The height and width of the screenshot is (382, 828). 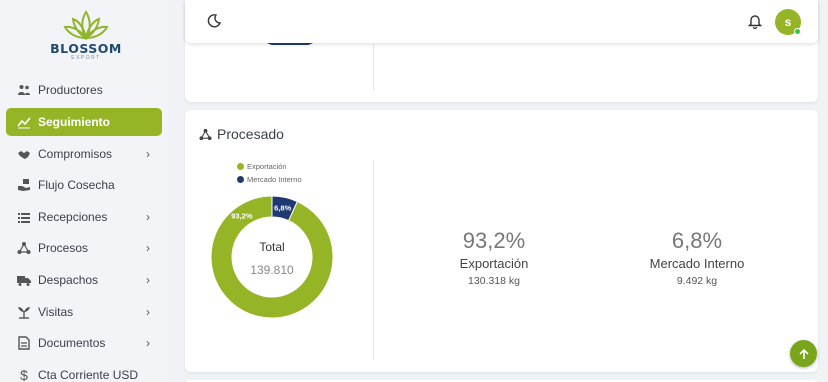 I want to click on handshake-icon, so click(x=24, y=154).